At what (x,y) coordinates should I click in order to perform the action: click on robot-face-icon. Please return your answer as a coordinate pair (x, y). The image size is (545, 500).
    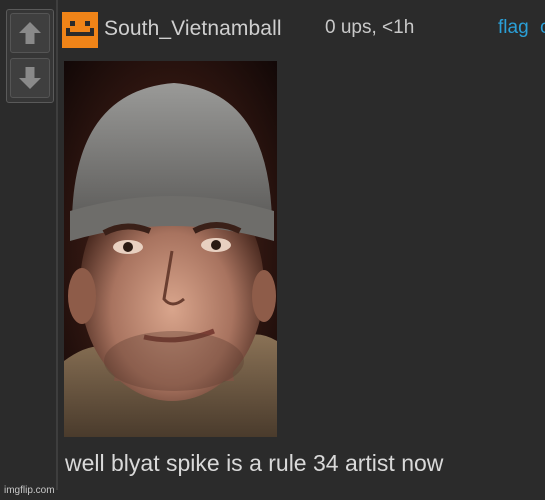
    Looking at the image, I should click on (80, 30).